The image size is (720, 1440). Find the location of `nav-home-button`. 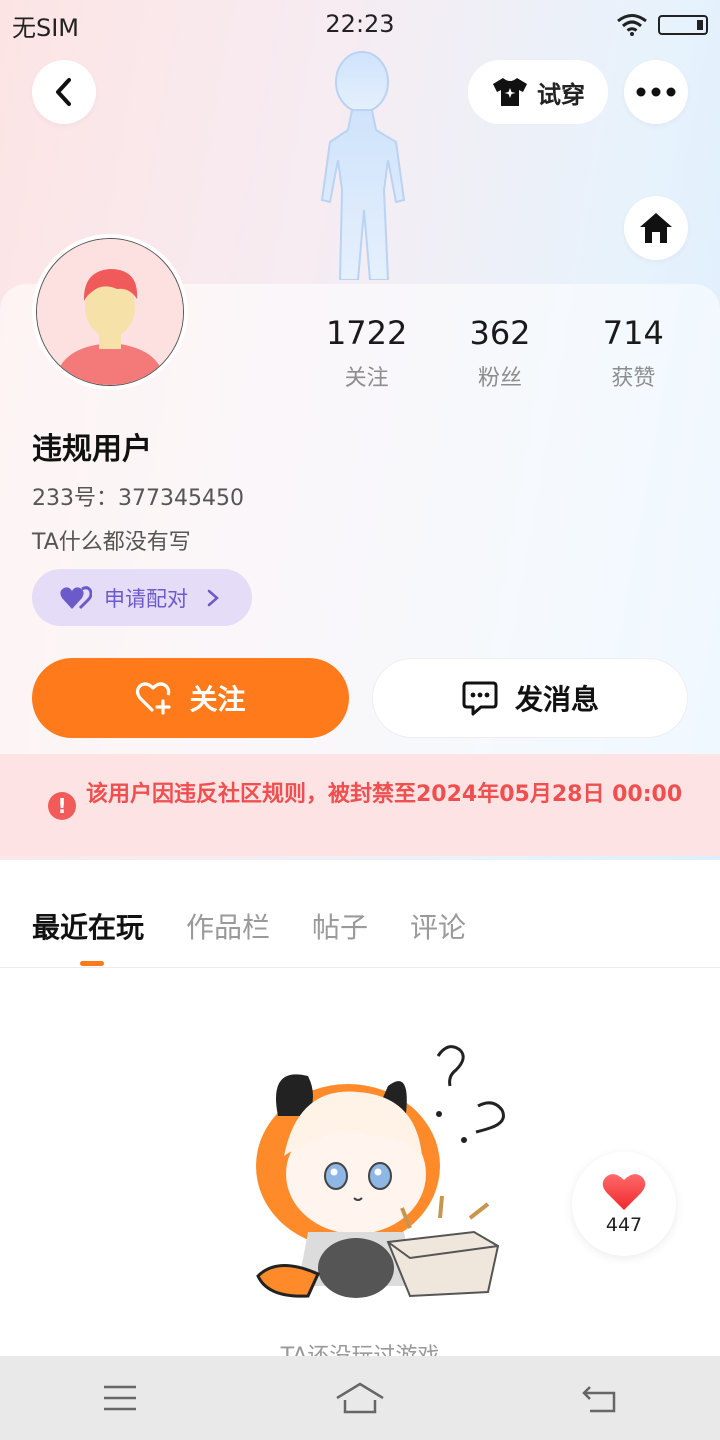

nav-home-button is located at coordinates (360, 1398).